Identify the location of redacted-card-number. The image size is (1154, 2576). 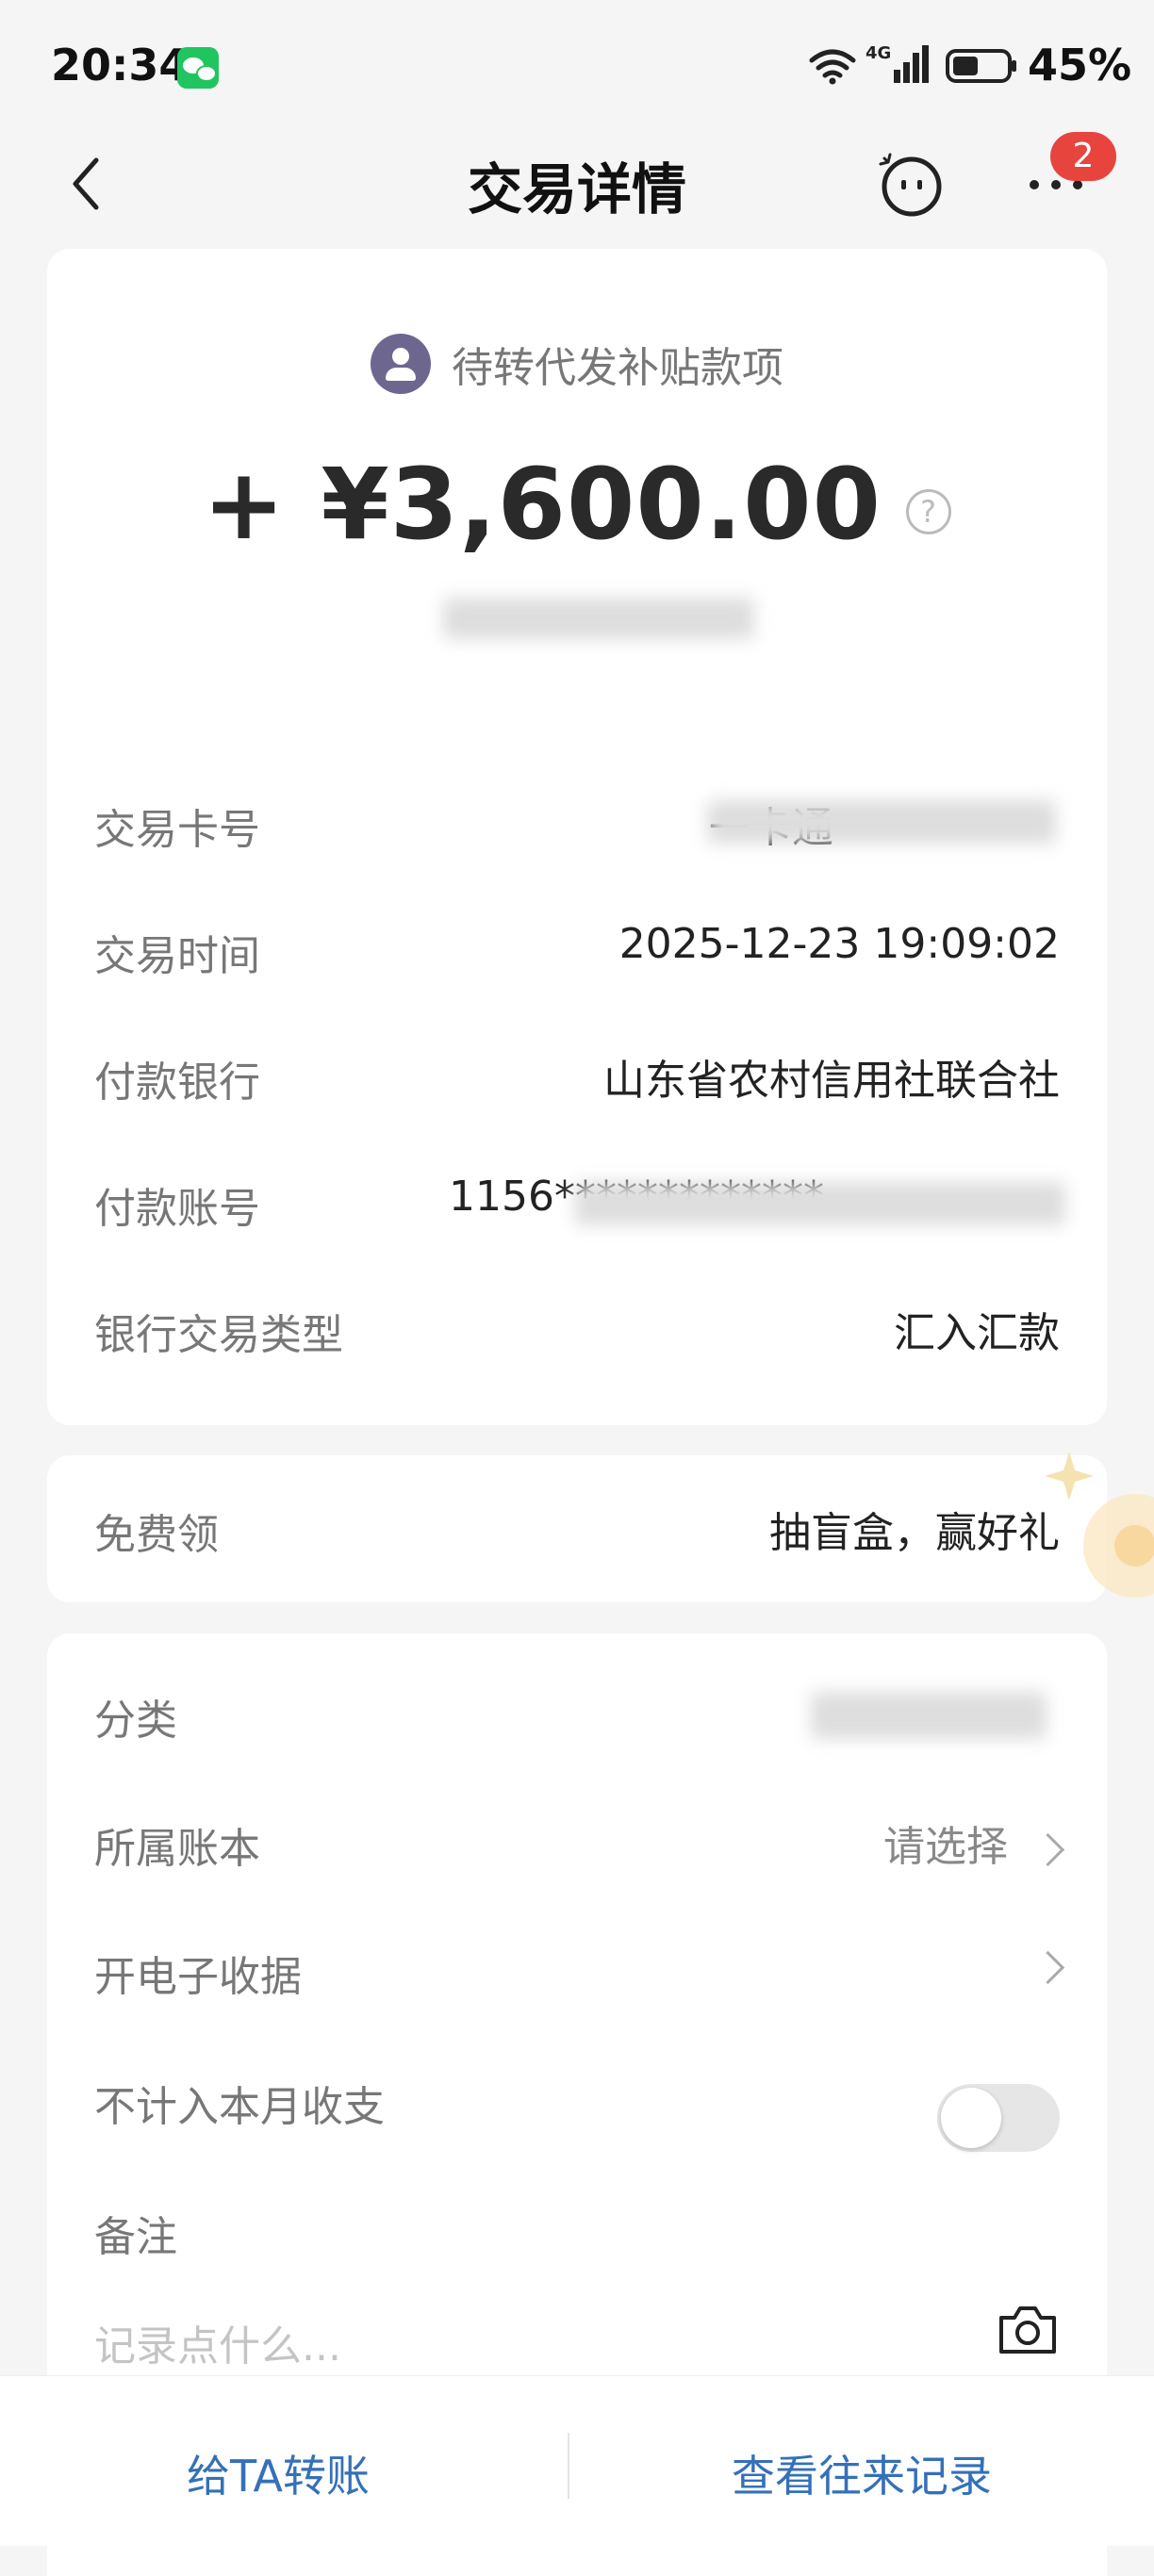
(881, 822).